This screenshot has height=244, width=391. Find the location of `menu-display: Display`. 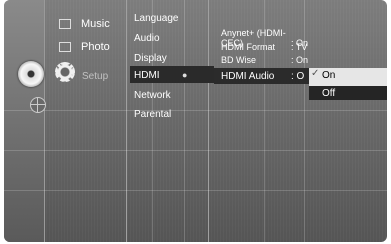

menu-display: Display is located at coordinates (150, 58).